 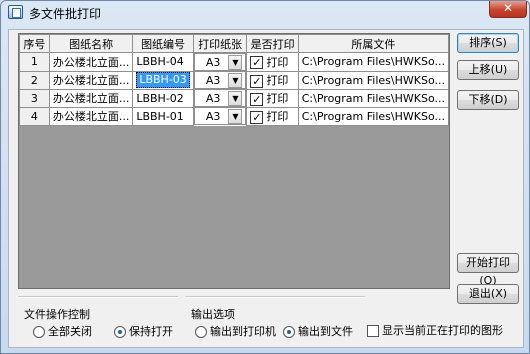 What do you see at coordinates (57, 314) in the screenshot?
I see `file-control-label: 文件操作控制` at bounding box center [57, 314].